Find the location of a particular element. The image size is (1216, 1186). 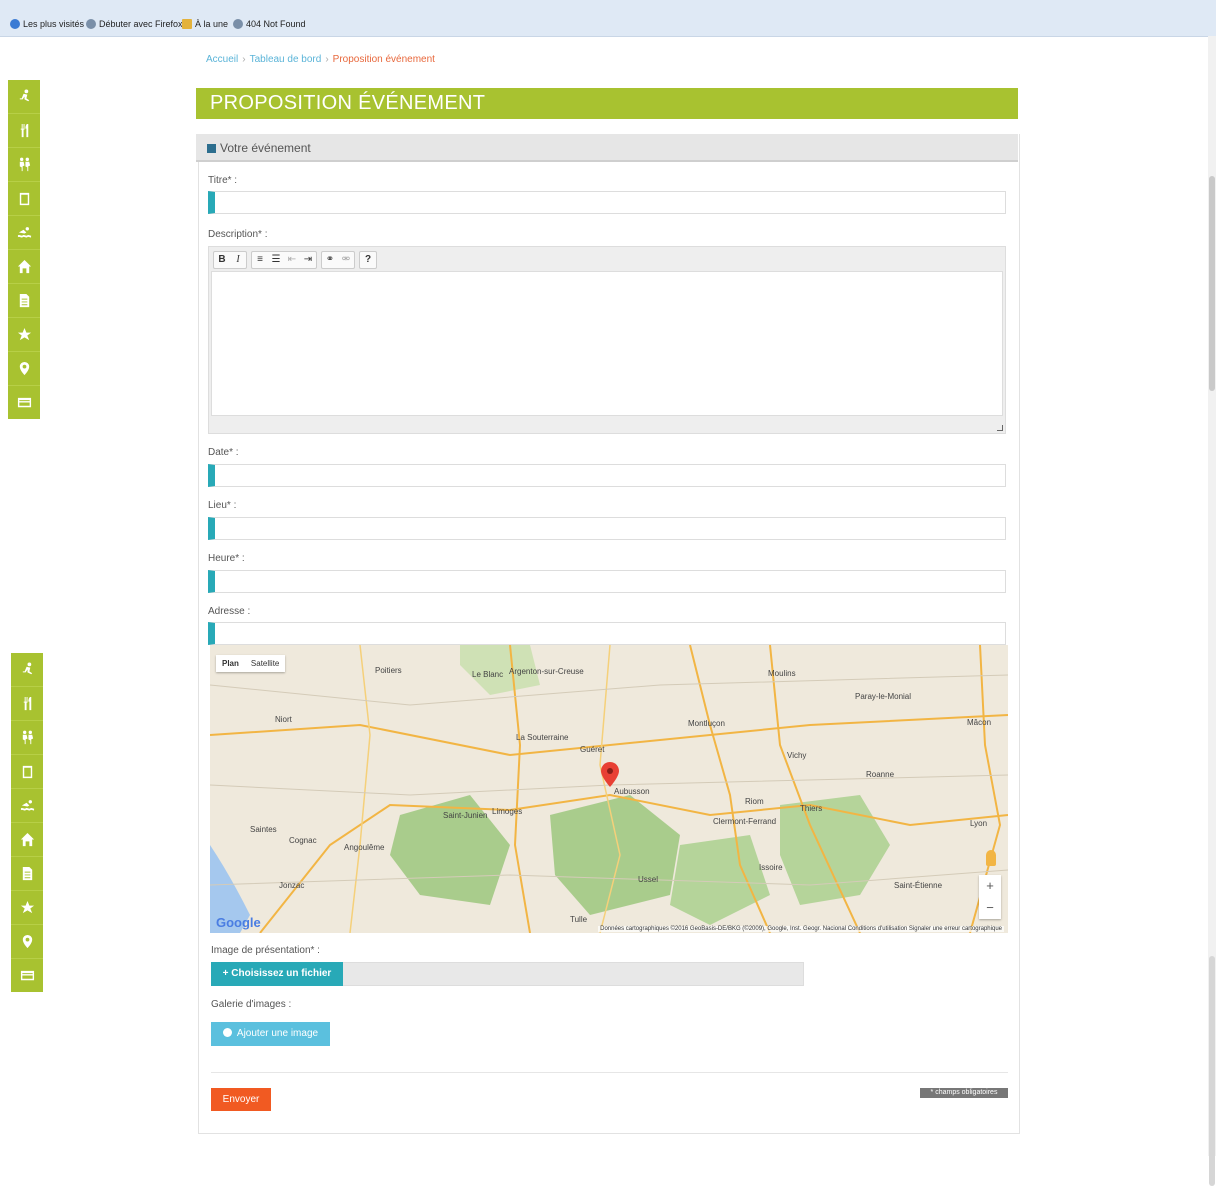

map-city-label: Limoges is located at coordinates (507, 811).